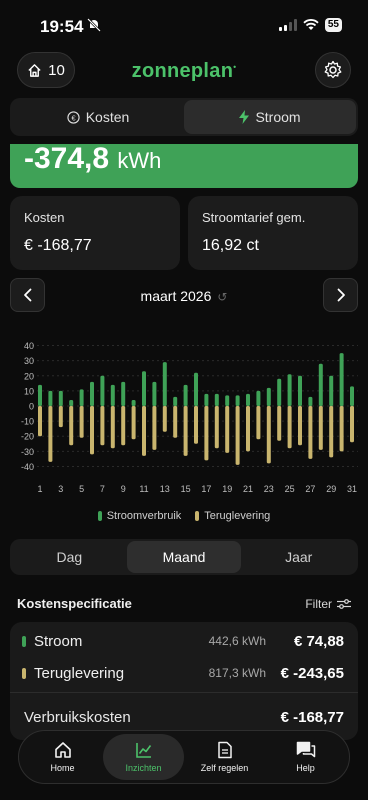  What do you see at coordinates (62, 768) in the screenshot?
I see `nav-home-label: Home` at bounding box center [62, 768].